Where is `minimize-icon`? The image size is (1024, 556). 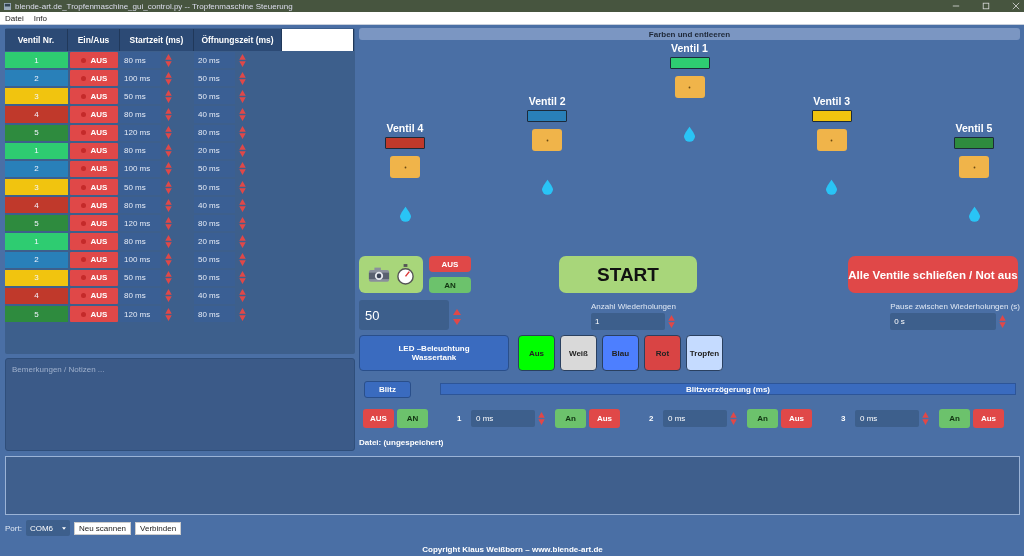 minimize-icon is located at coordinates (956, 6).